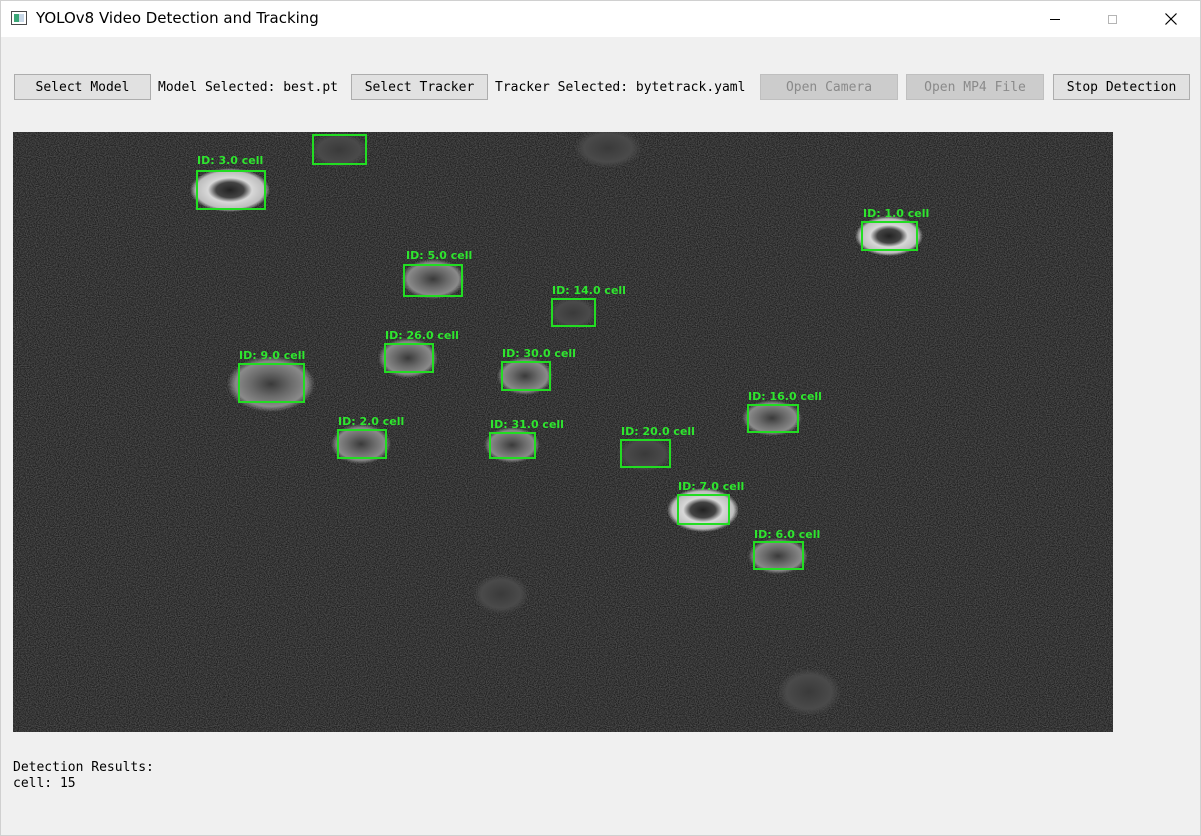 The height and width of the screenshot is (836, 1201). I want to click on maximize-button, so click(1112, 19).